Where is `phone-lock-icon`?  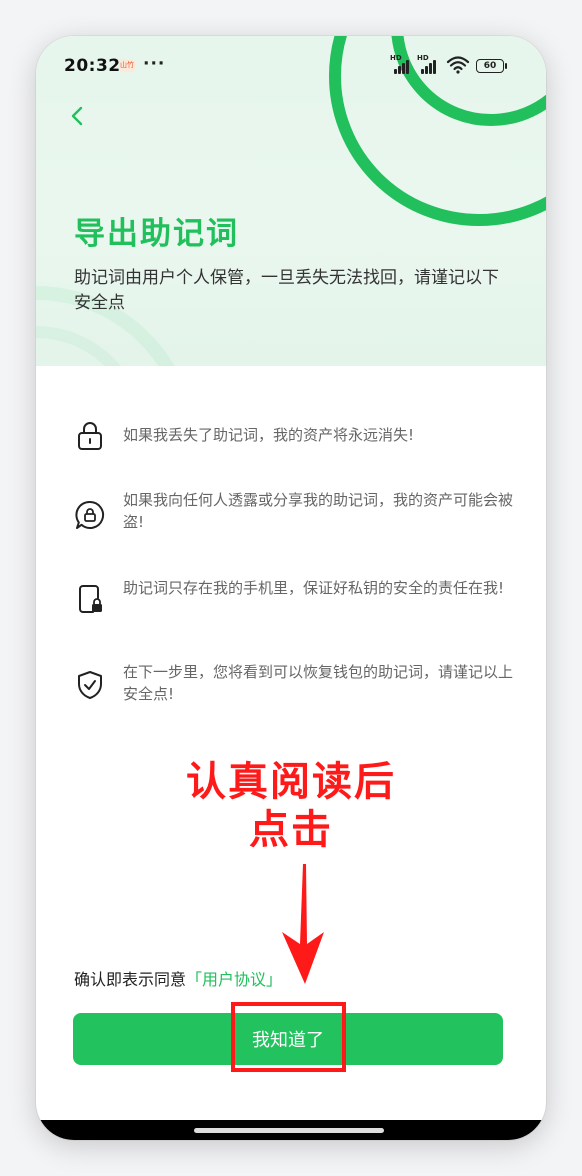
phone-lock-icon is located at coordinates (90, 599).